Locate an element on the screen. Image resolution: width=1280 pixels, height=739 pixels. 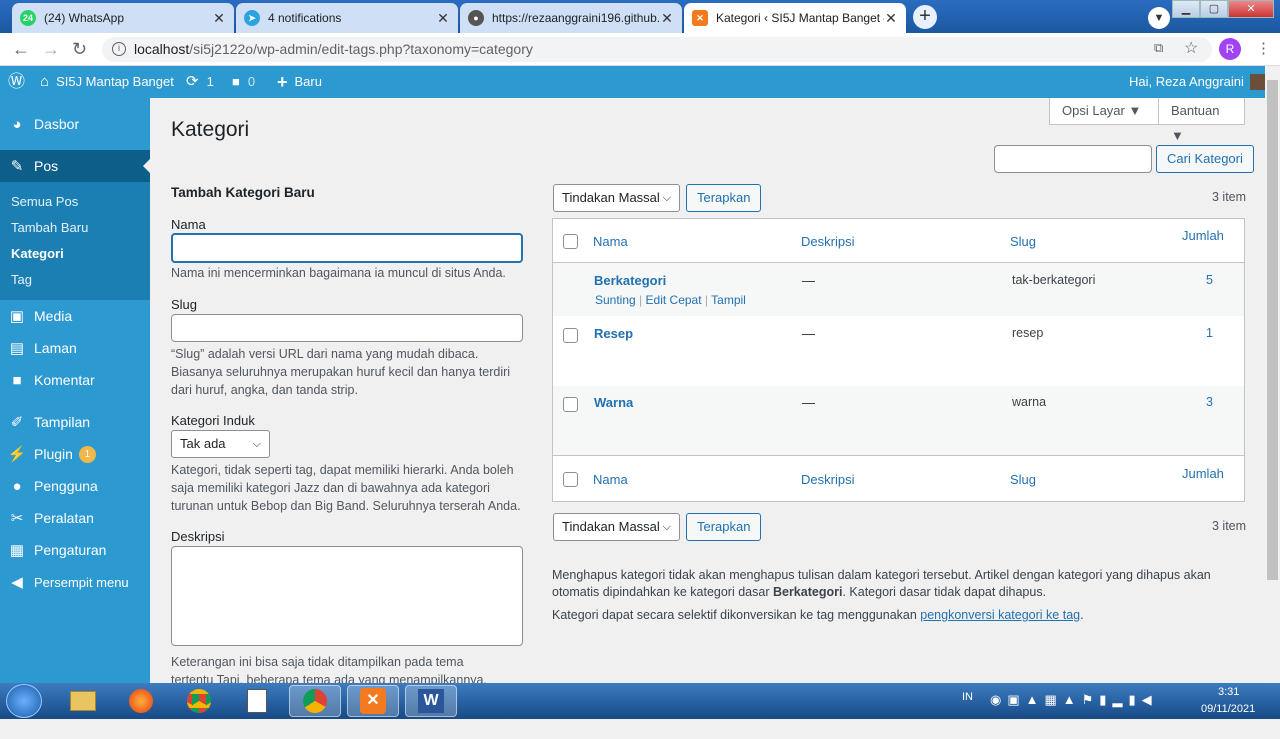
col-count-footer: Jumlah is located at coordinates (1203, 473).